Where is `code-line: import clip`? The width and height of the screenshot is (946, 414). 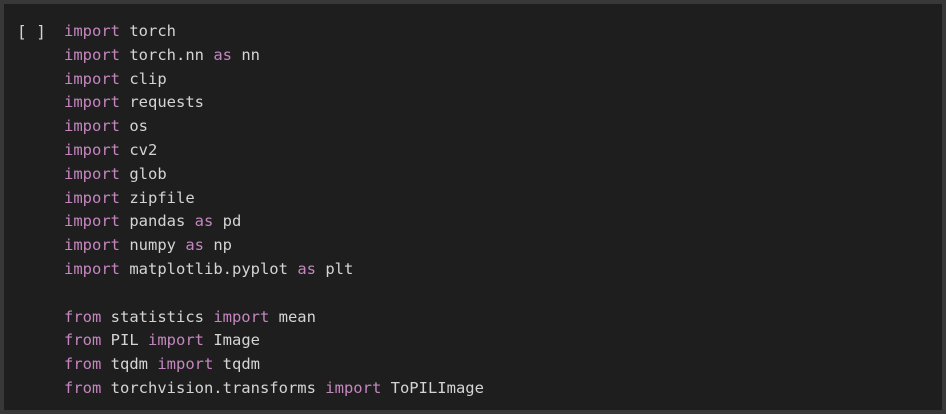 code-line: import clip is located at coordinates (274, 80).